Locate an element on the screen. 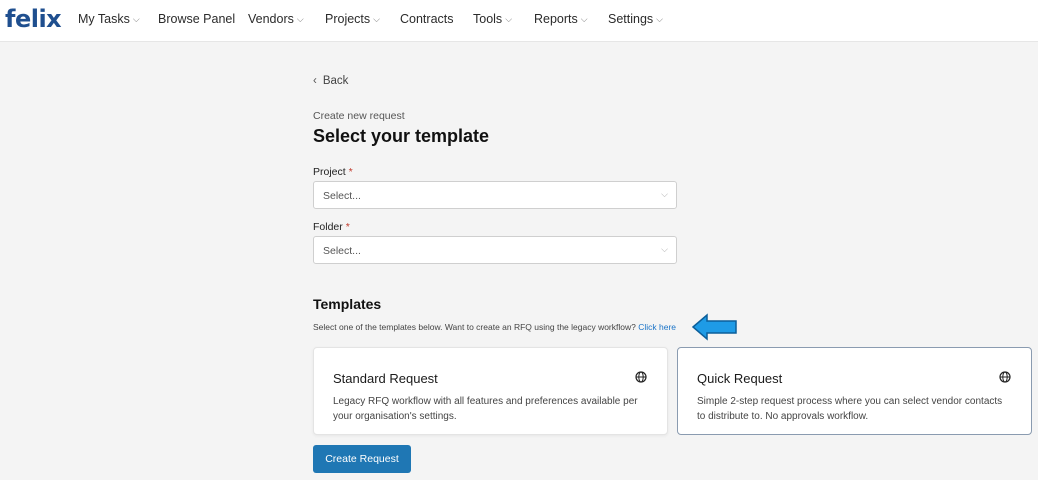 This screenshot has width=1038, height=480. nav-browse-panel-label: Browse Panel is located at coordinates (197, 19).